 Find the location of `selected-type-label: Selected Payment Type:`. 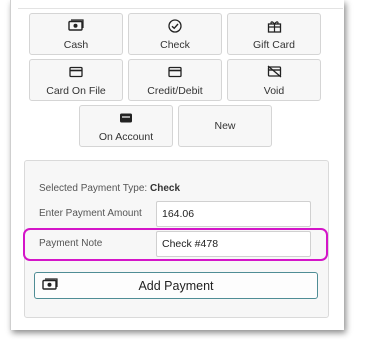

selected-type-label: Selected Payment Type: is located at coordinates (93, 188).